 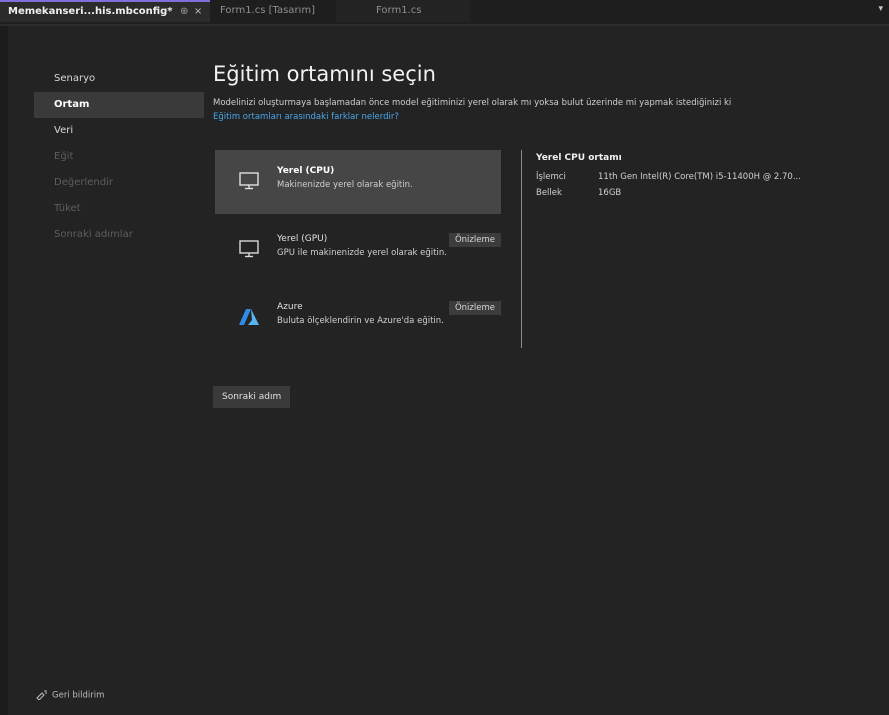 I want to click on option-title: Azure, so click(x=290, y=307).